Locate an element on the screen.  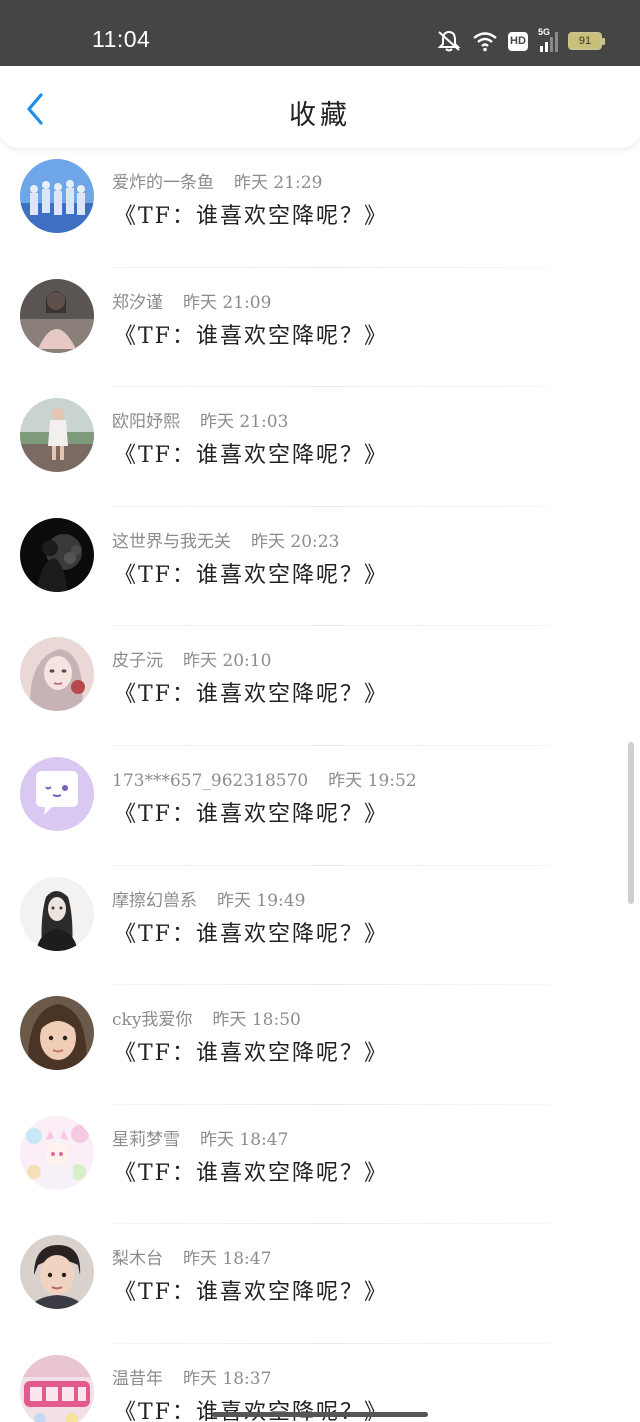
list-item: 梨木台 昨天 18:47 《TF：谁喜欢空降呢？》 is located at coordinates (320, 1284).